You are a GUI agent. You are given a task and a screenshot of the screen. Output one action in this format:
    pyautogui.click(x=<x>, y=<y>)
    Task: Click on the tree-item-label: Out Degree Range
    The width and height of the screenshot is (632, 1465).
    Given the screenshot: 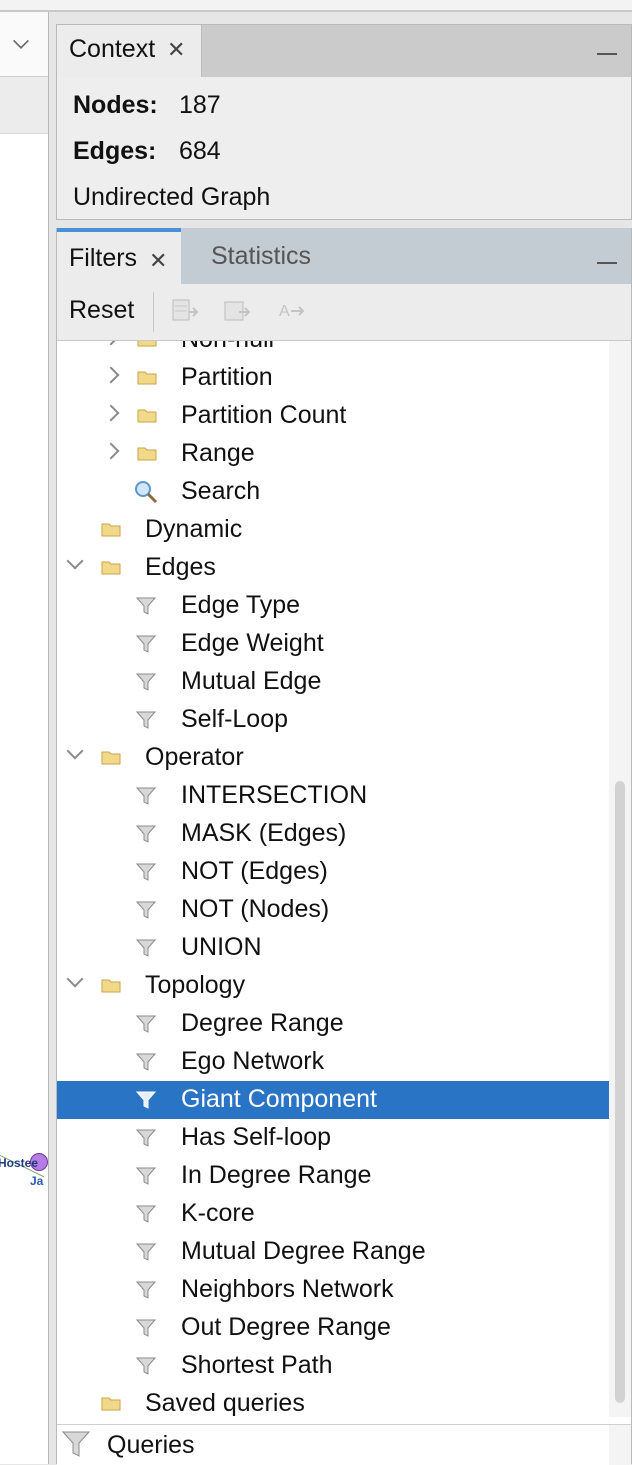 What is the action you would take?
    pyautogui.click(x=286, y=1327)
    